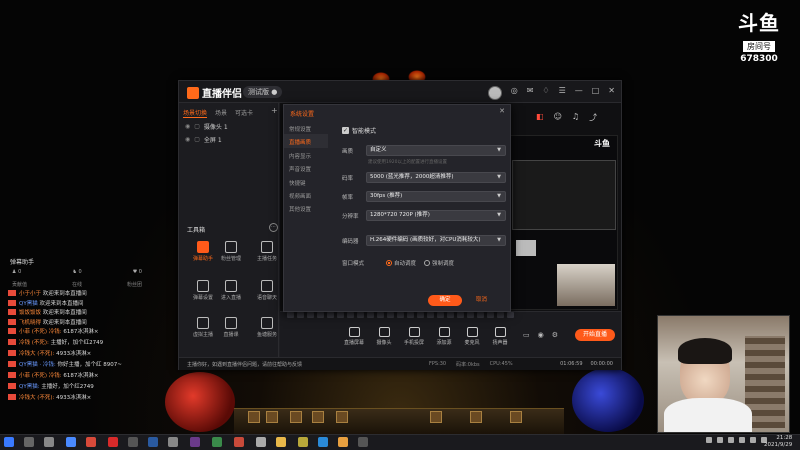 The width and height of the screenshot is (800, 450). I want to click on chat-tab: 贡献值, so click(19, 284).